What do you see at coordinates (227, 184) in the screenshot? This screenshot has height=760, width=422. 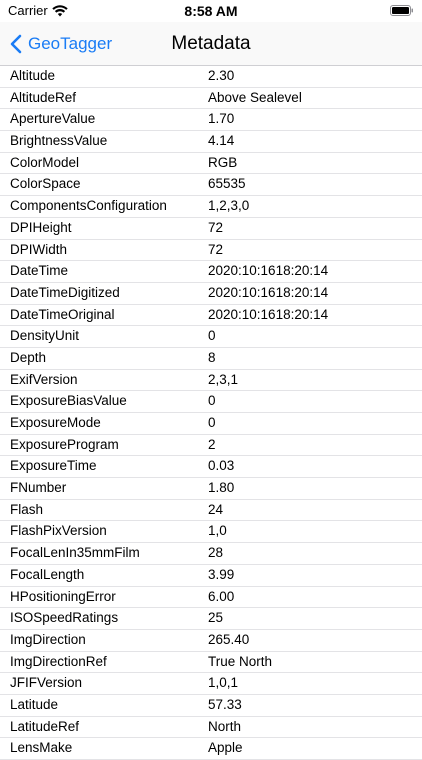 I see `row-value: 65535` at bounding box center [227, 184].